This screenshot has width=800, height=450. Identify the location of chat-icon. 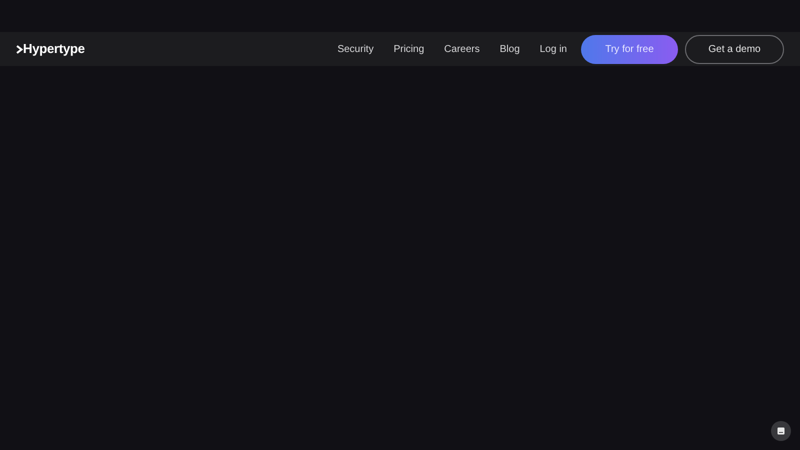
(781, 431).